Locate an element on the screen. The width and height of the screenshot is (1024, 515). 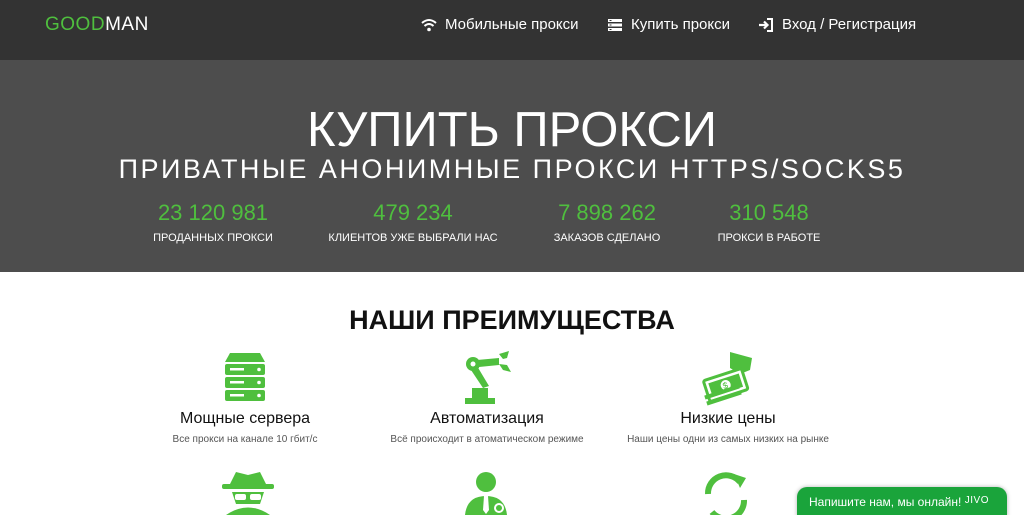
logo-white-part: MAN is located at coordinates (127, 24).